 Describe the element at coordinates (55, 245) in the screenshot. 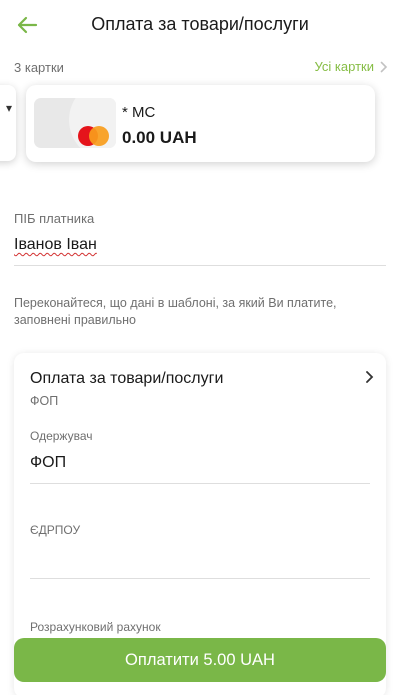

I see `payer-name-field: Іванов Іван` at that location.